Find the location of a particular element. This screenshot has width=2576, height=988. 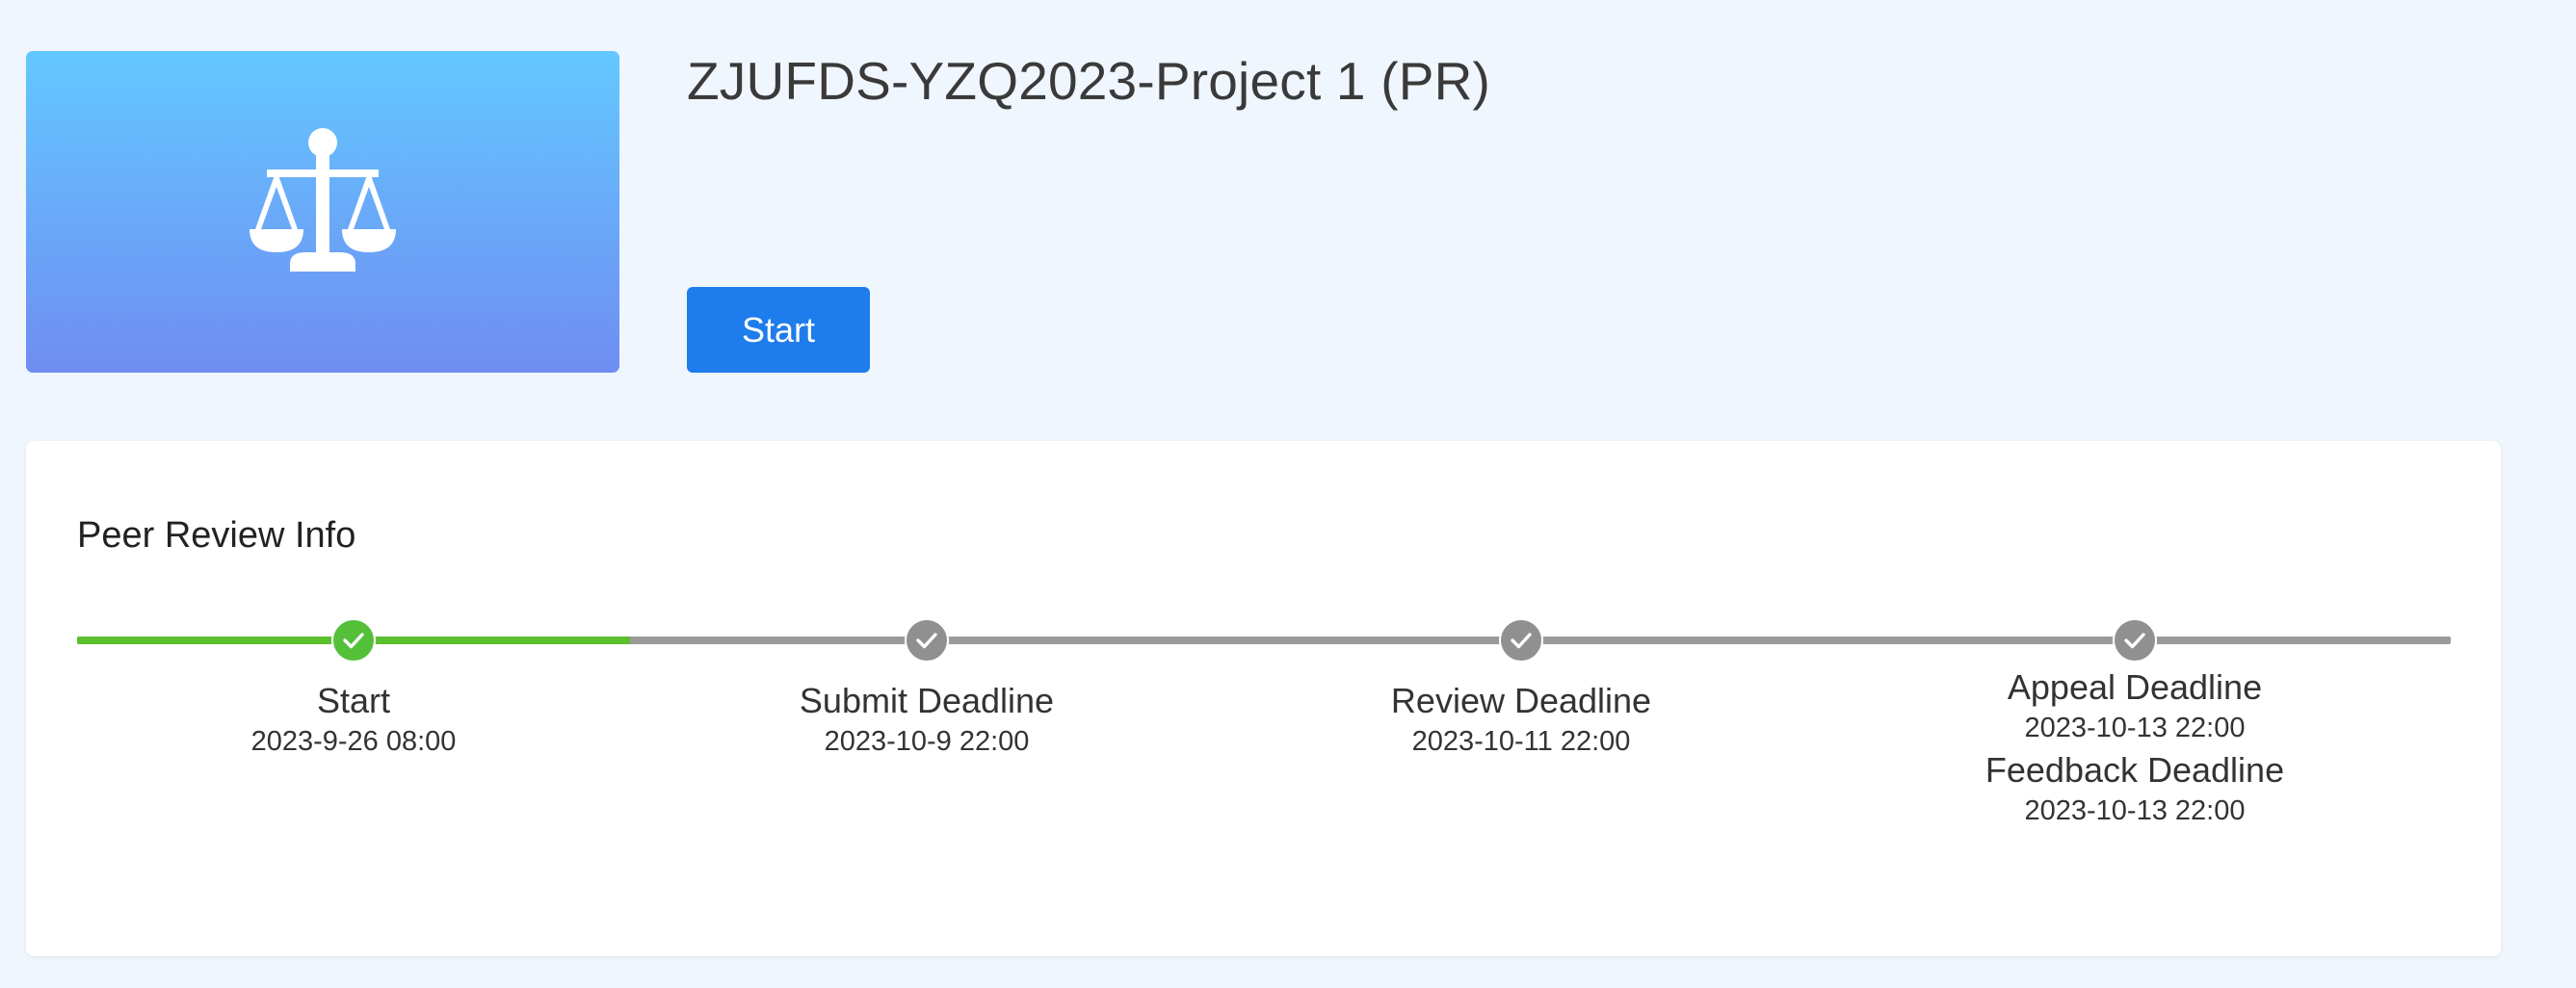

card-title: Peer Review Info is located at coordinates (217, 535).